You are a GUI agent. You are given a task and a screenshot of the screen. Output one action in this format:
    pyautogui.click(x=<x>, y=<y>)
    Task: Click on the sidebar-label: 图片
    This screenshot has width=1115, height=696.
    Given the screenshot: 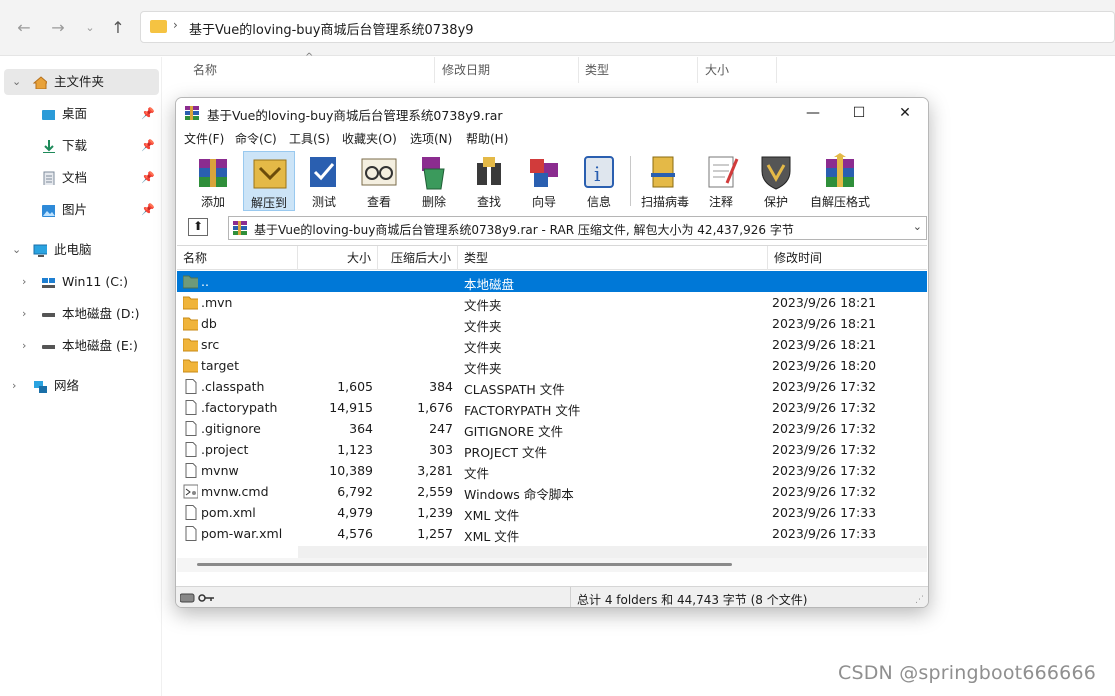 What is the action you would take?
    pyautogui.click(x=75, y=209)
    